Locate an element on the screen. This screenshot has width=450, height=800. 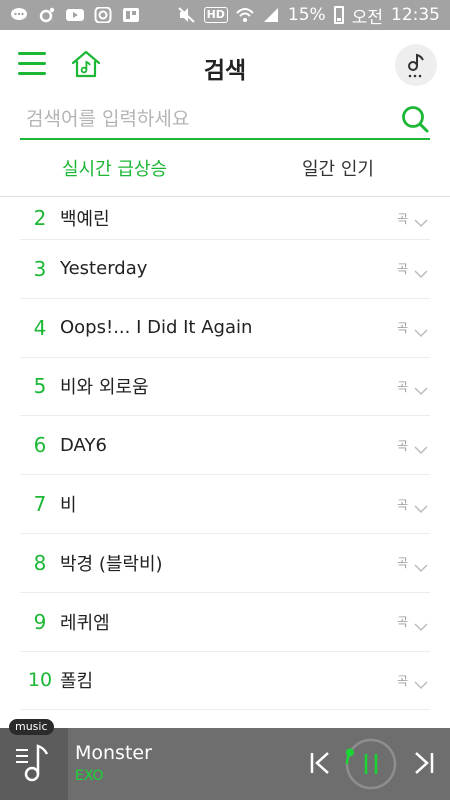
wifi-icon is located at coordinates (245, 15).